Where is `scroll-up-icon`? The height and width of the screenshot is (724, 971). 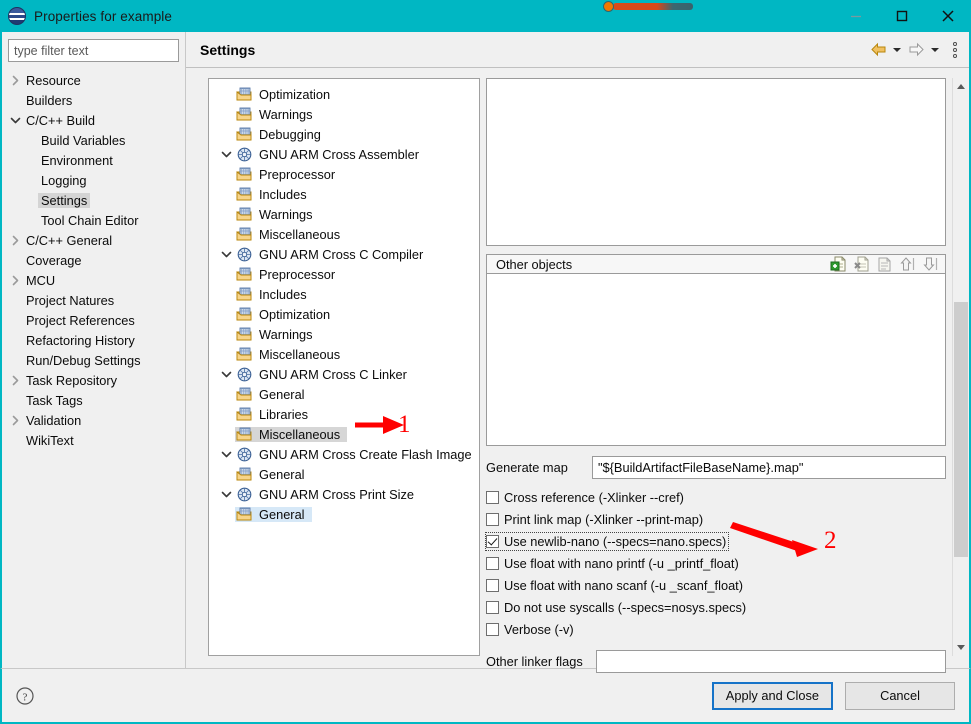 scroll-up-icon is located at coordinates (961, 86).